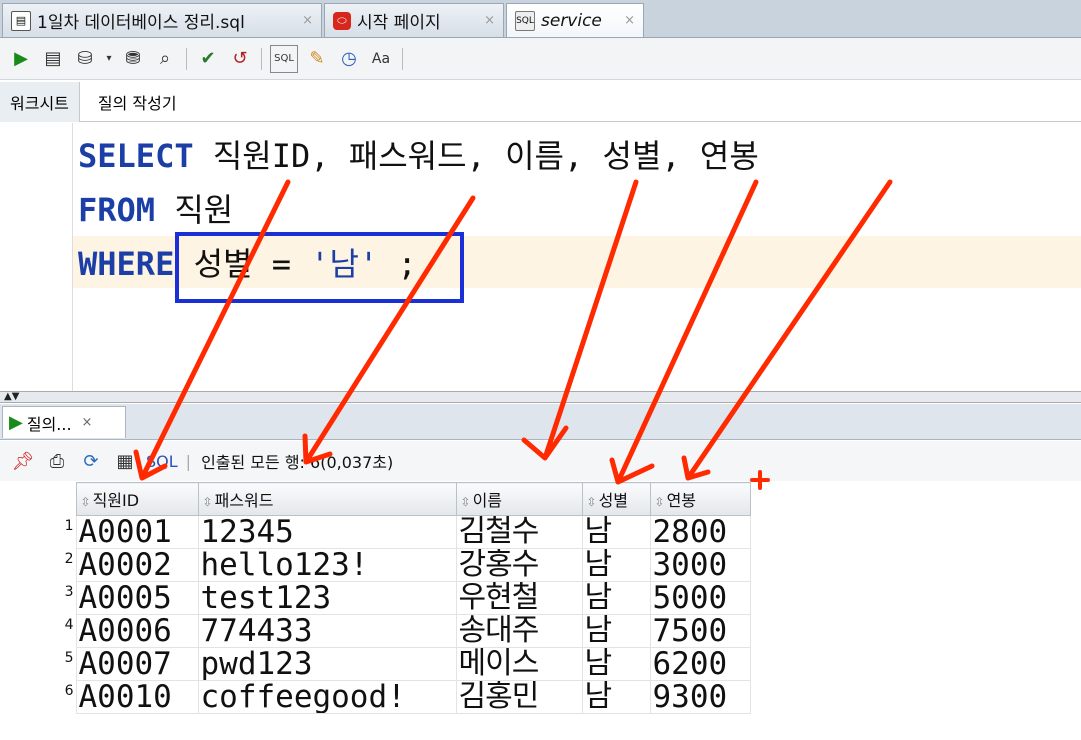 This screenshot has width=1081, height=740. I want to click on row-number-header, so click(38, 499).